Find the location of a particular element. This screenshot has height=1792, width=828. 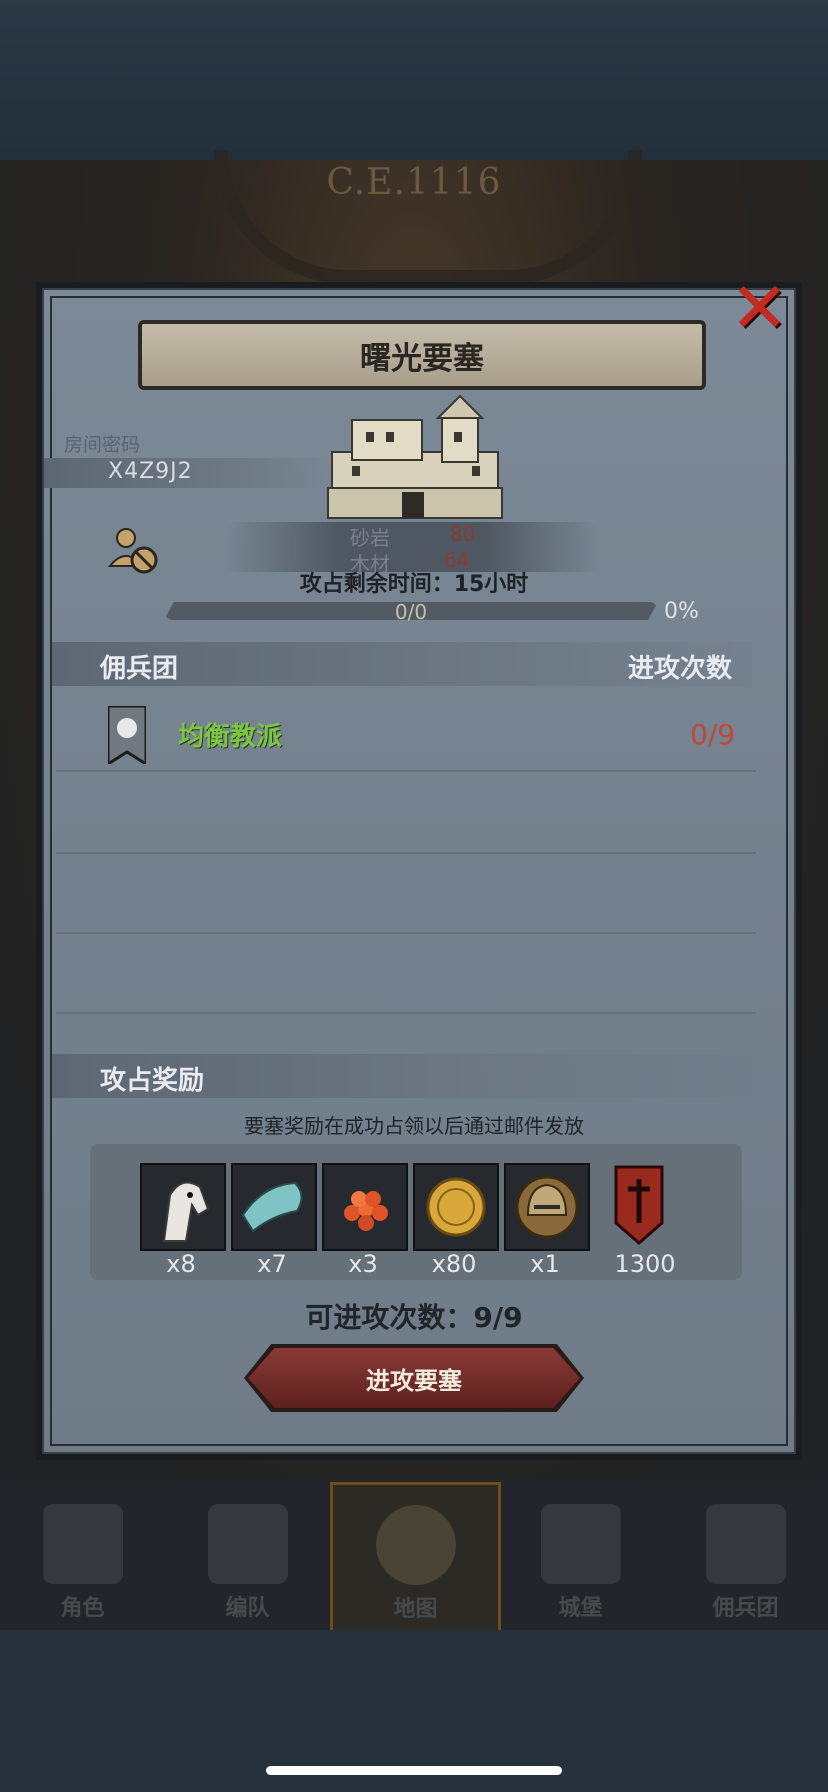

nav-label: 角色 is located at coordinates (82, 1608).